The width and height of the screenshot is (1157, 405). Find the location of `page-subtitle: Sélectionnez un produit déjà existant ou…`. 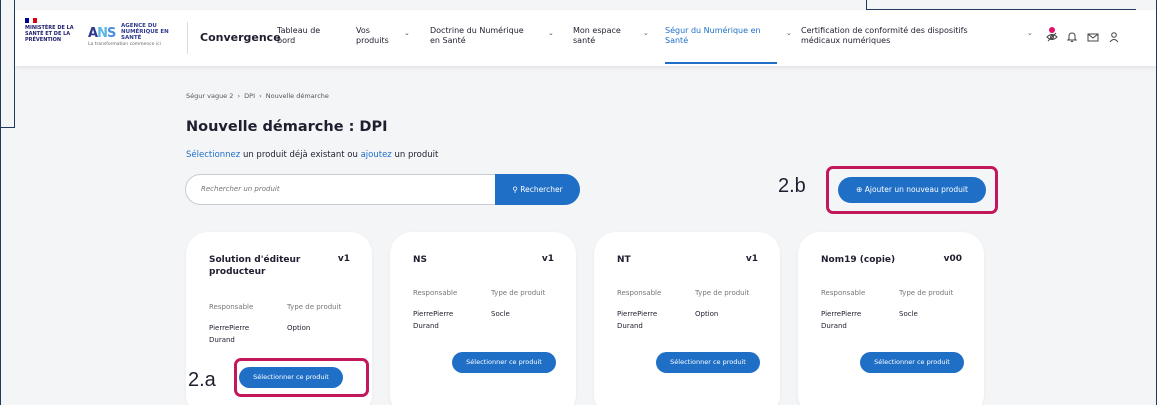

page-subtitle: Sélectionnez un produit déjà existant ou… is located at coordinates (312, 155).